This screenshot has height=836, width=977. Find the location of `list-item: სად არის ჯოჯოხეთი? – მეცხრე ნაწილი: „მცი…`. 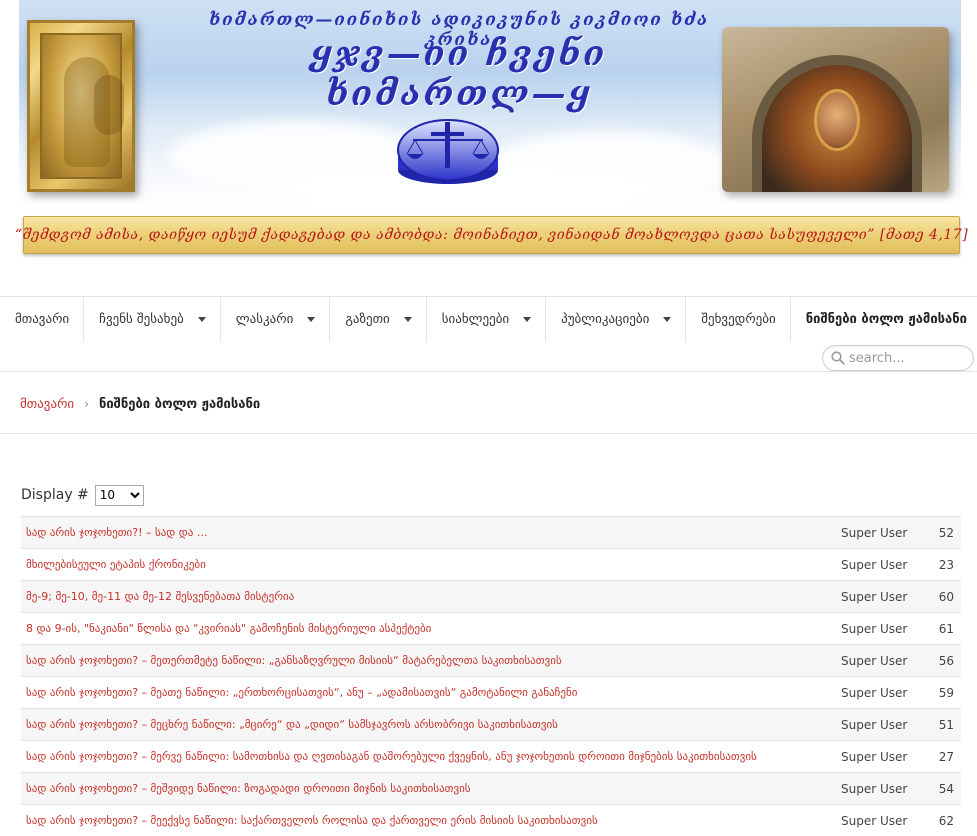

list-item: სად არის ჯოჯოხეთი? – მეცხრე ნაწილი: „მცი… is located at coordinates (491, 724).